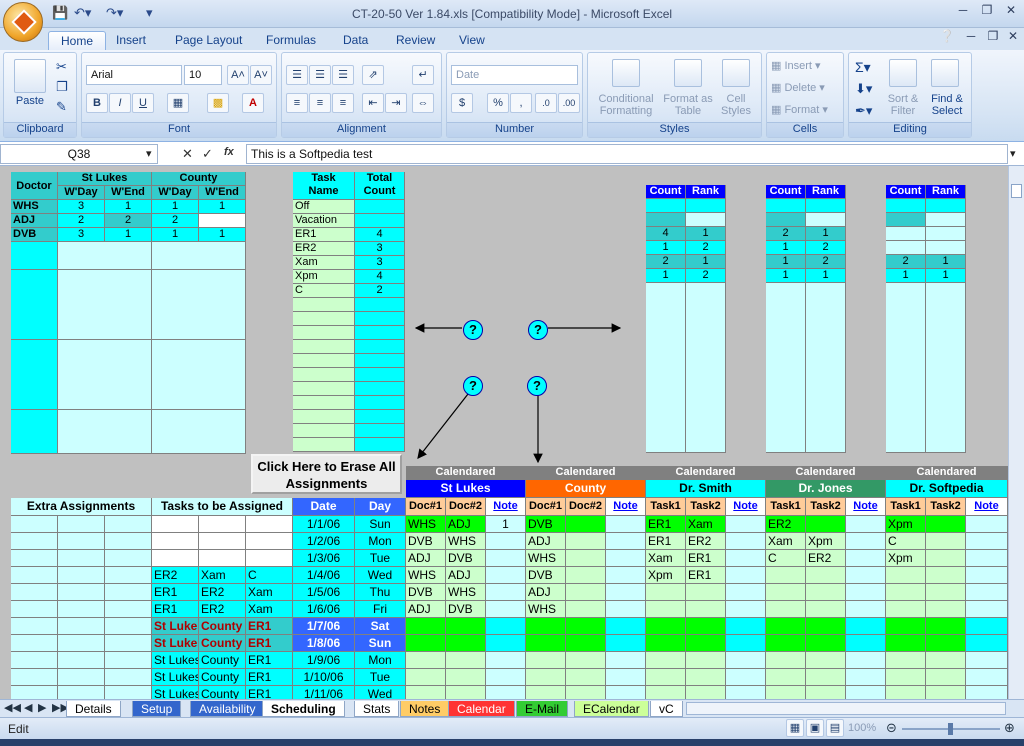  I want to click on delete-button: ▦ Delete ▾, so click(798, 87).